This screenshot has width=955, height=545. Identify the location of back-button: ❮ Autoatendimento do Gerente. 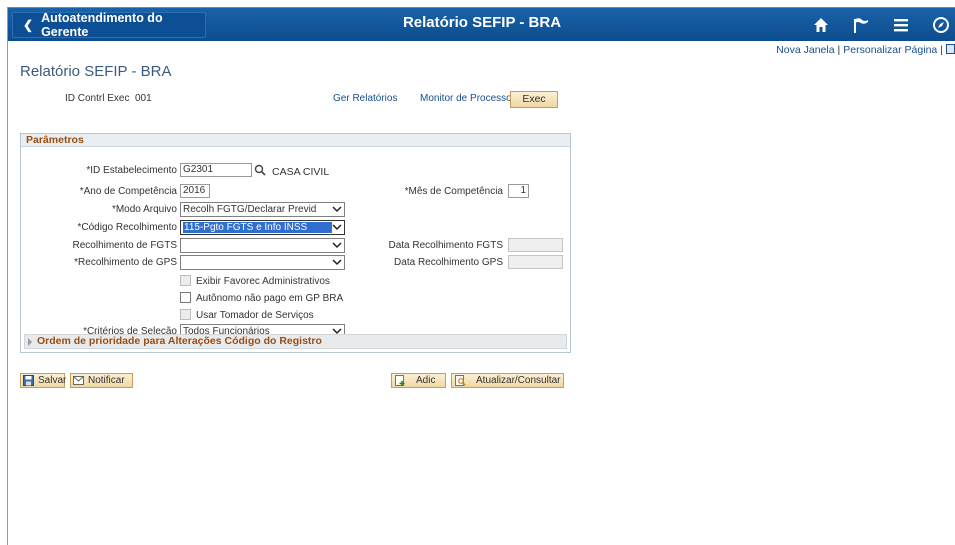
(109, 25).